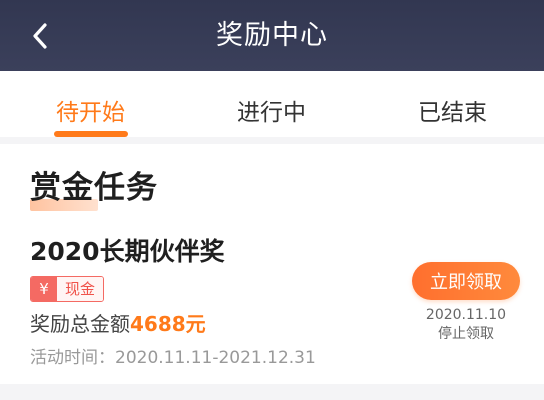 The image size is (544, 400). I want to click on active-tab-indicator, so click(91, 134).